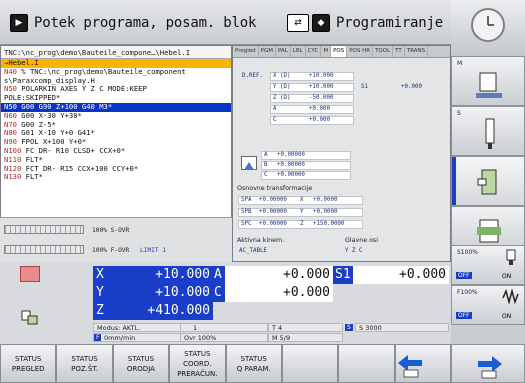  Describe the element at coordinates (153, 311) in the screenshot. I see `axis-row-z: Z +410.000` at that location.